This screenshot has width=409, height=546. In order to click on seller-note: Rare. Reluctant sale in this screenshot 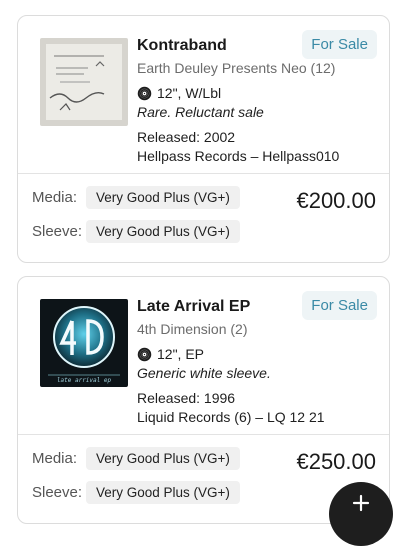, I will do `click(200, 112)`.